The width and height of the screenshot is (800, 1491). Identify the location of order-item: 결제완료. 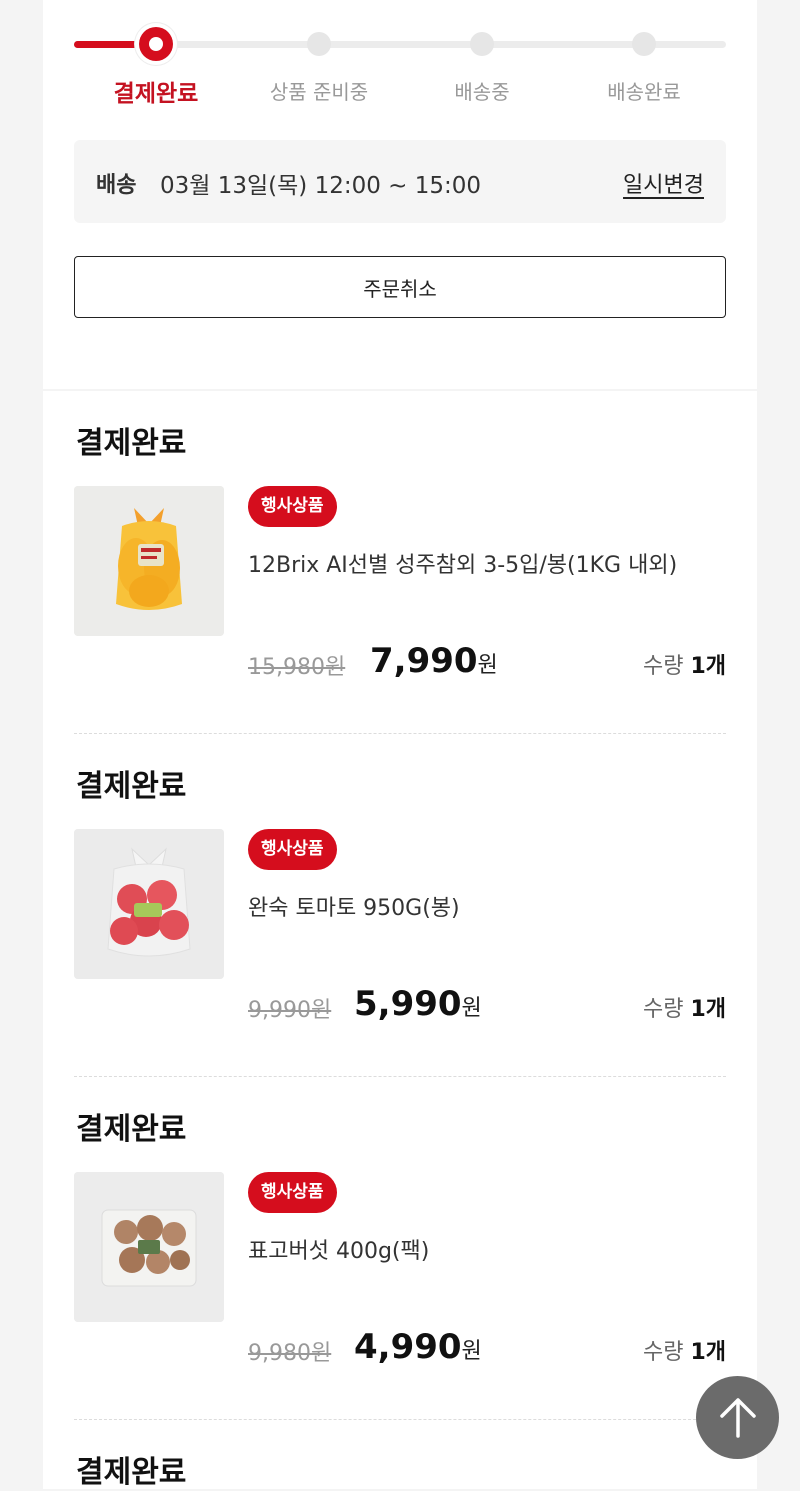
(400, 1455).